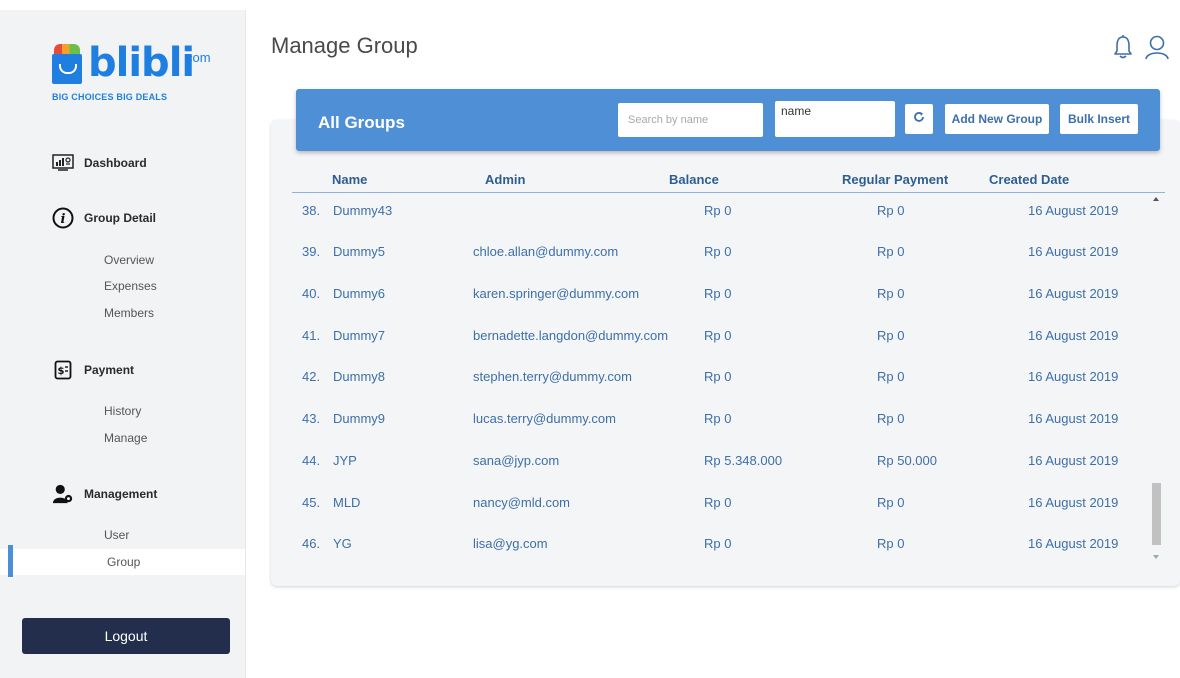 The image size is (1180, 678). I want to click on nav-dashboard-label: Dashboard, so click(115, 163).